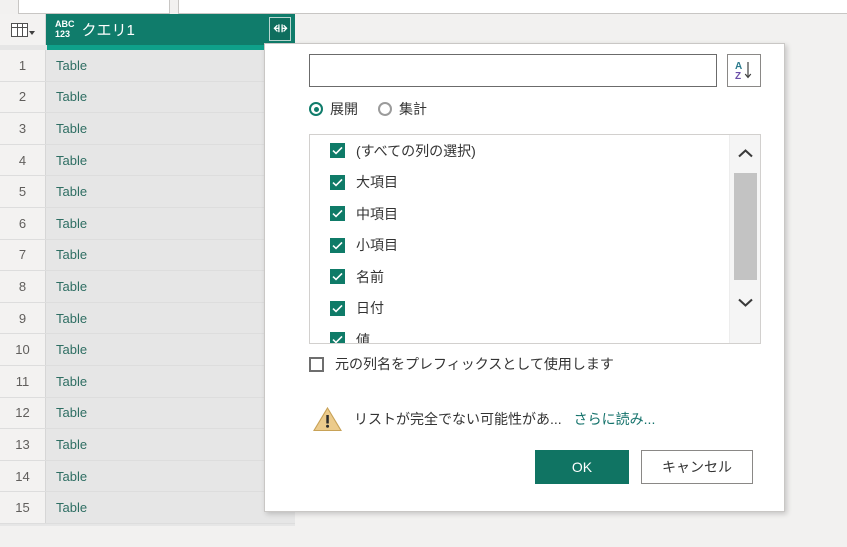 The height and width of the screenshot is (547, 847). What do you see at coordinates (520, 334) in the screenshot?
I see `list-item: 値` at bounding box center [520, 334].